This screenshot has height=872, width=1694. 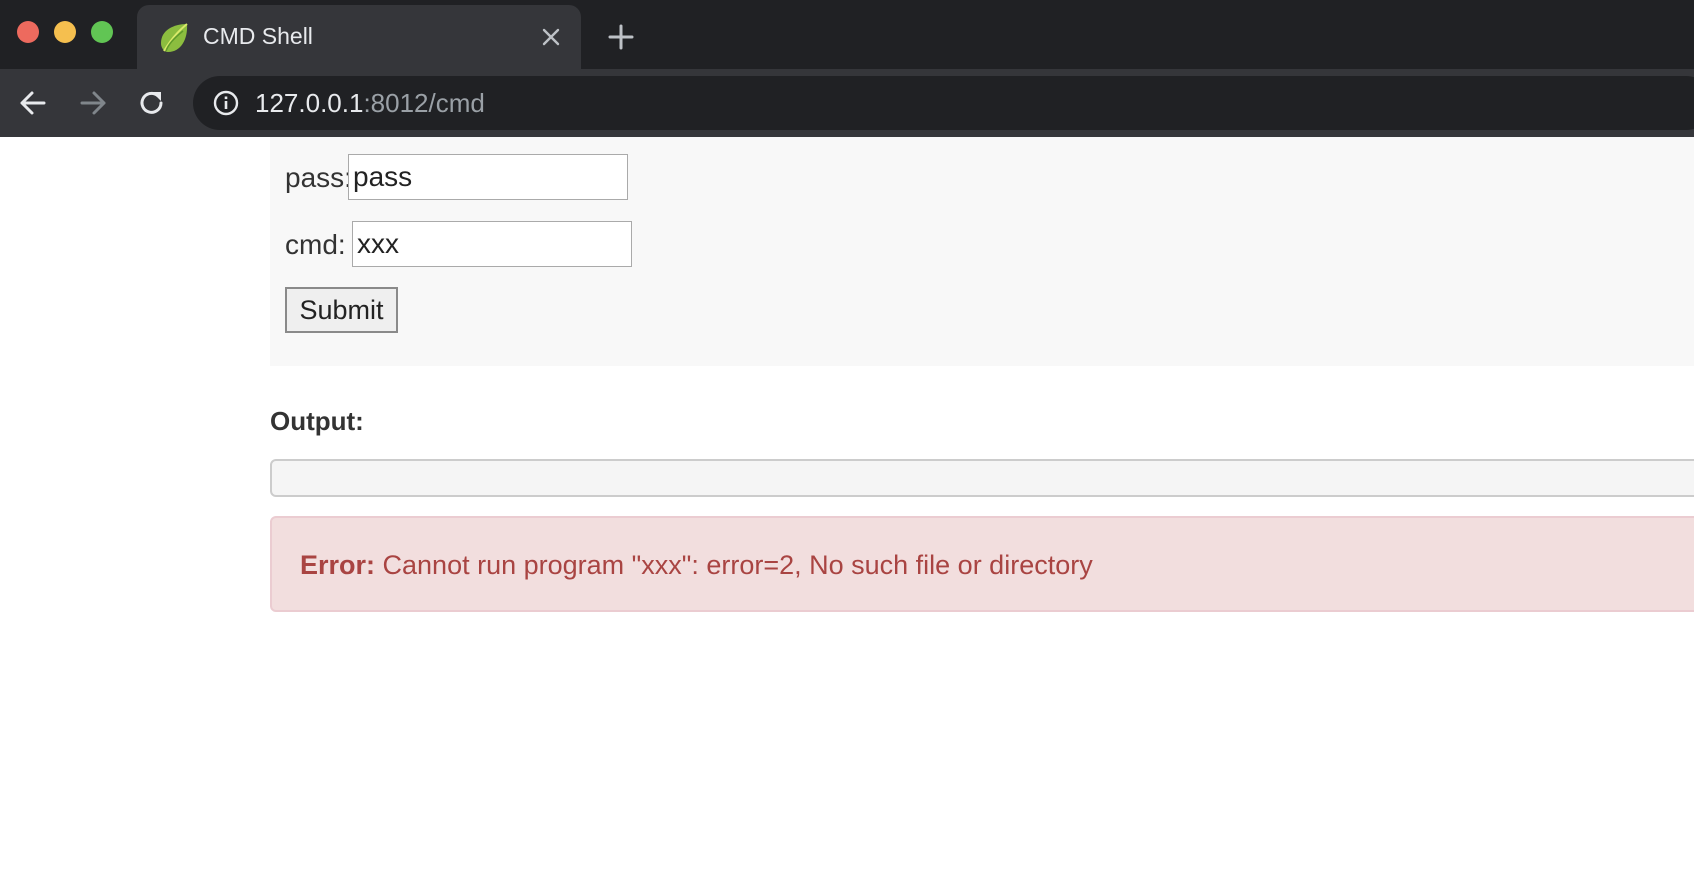 I want to click on spring-leaf-icon, so click(x=174, y=37).